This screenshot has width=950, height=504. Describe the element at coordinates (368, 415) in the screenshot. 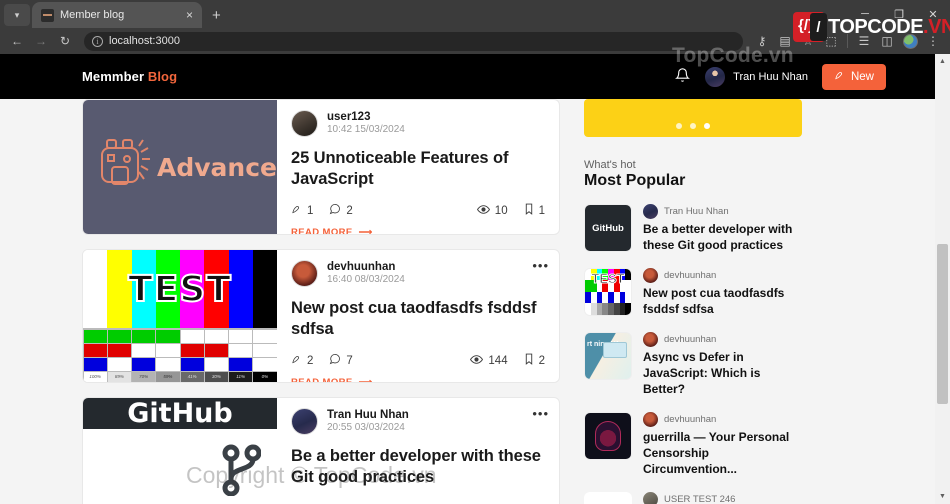

I see `post-author: Tran Huu Nhan` at that location.